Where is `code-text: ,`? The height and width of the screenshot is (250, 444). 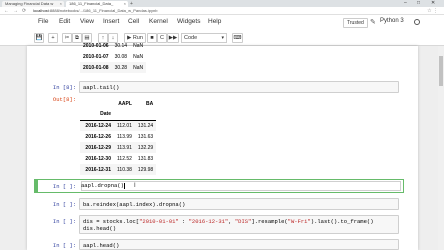
code-text: , is located at coordinates (231, 221).